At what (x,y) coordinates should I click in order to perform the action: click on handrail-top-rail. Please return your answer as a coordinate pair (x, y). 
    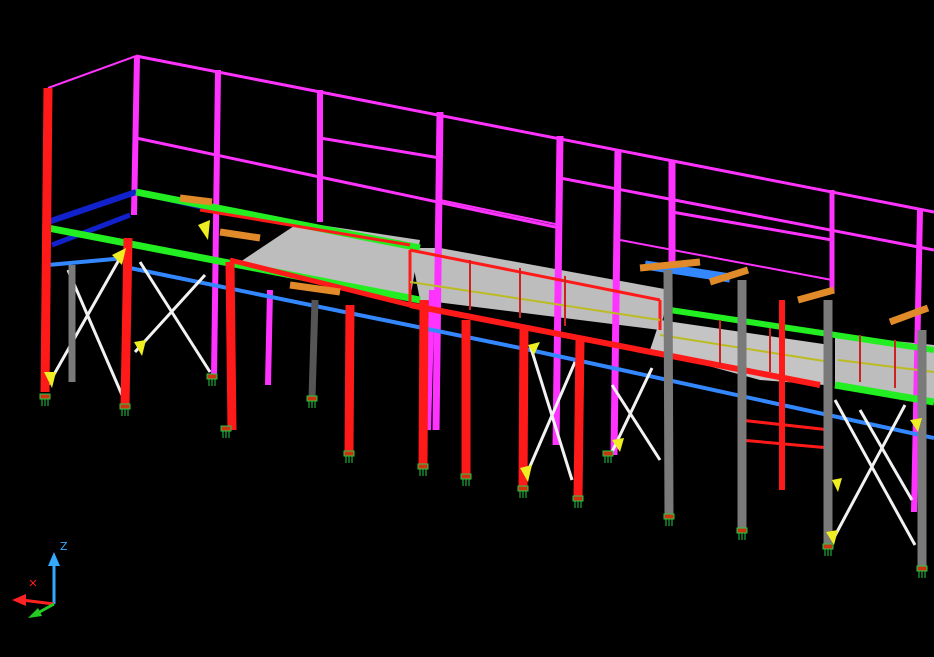
    Looking at the image, I should click on (92, 72).